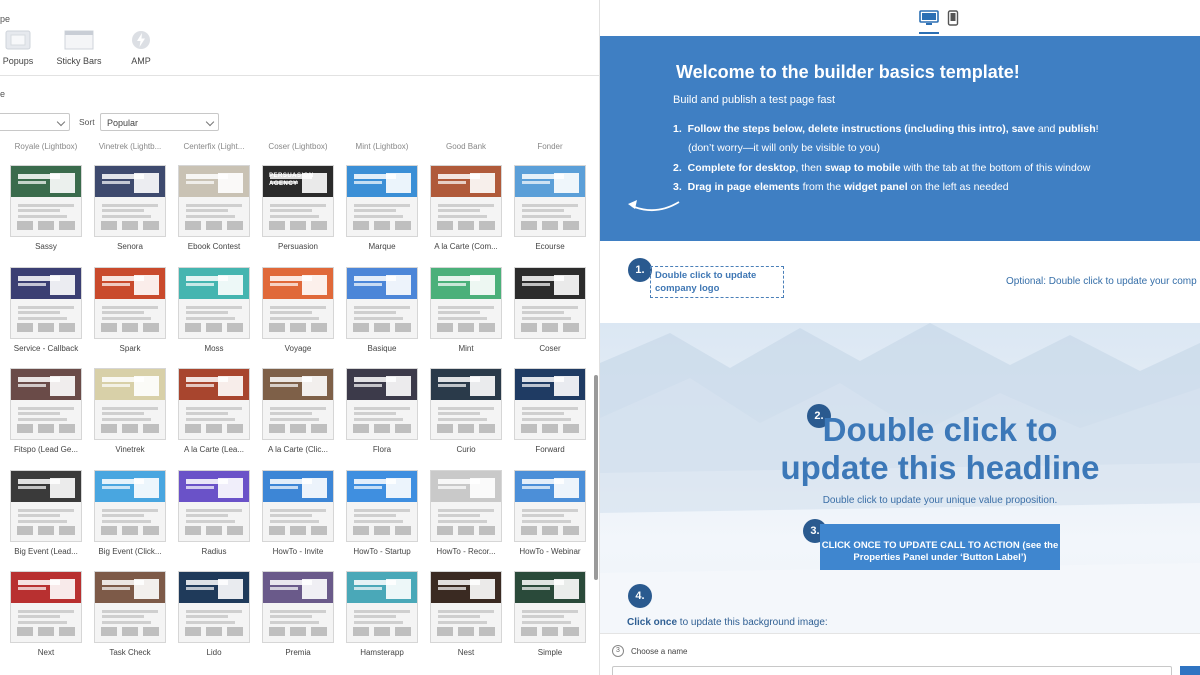  Describe the element at coordinates (18, 61) in the screenshot. I see `type-popups-label: Popups` at that location.